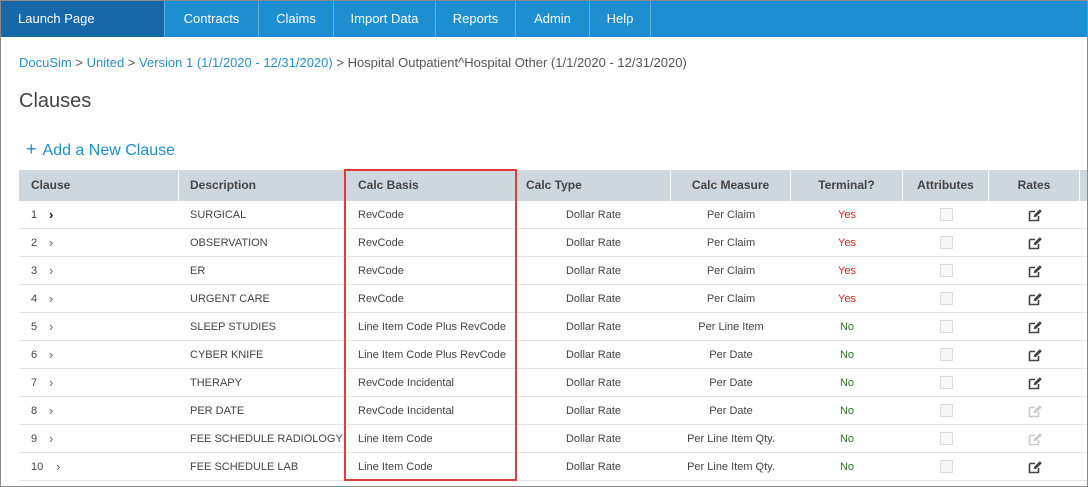  I want to click on clause-calc-basis: Line Item Code, so click(395, 467).